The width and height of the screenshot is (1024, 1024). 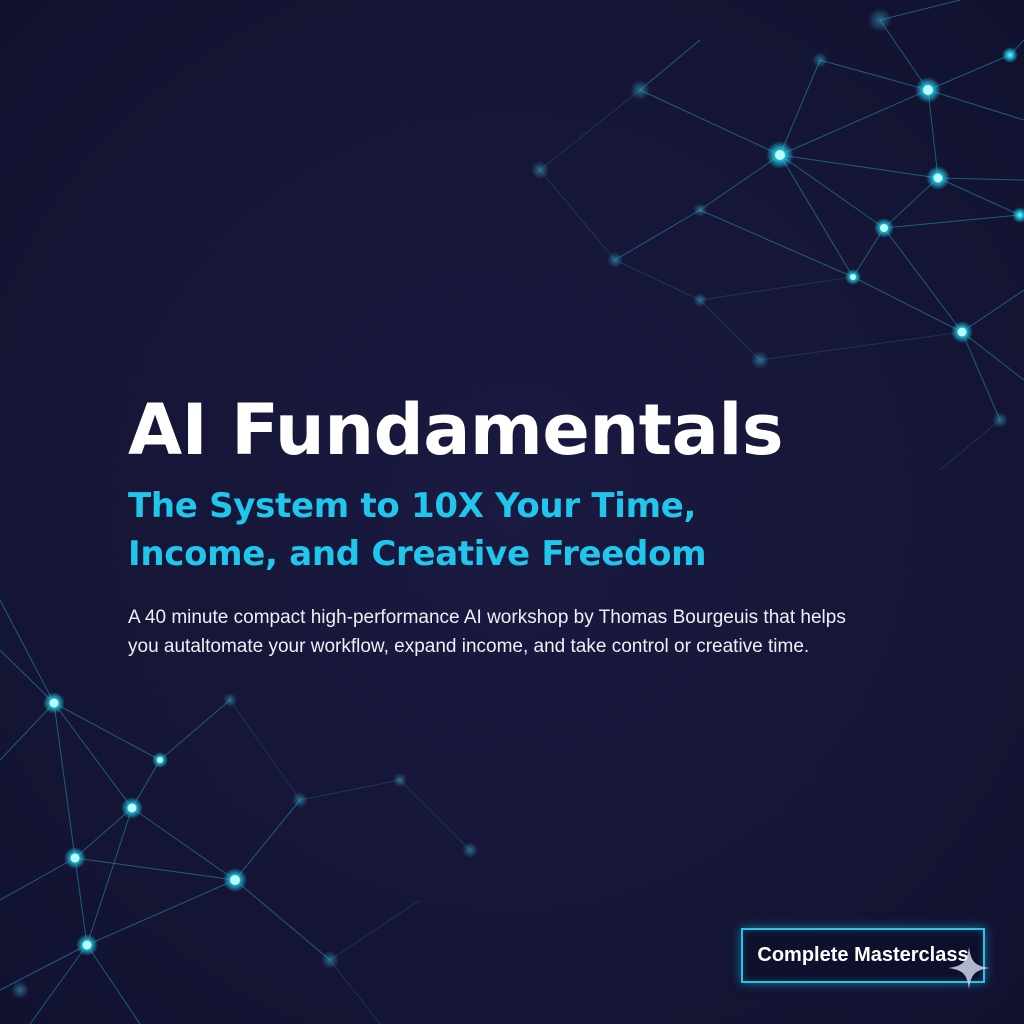 I want to click on network-lines-bottom-left-faint, so click(x=350, y=861).